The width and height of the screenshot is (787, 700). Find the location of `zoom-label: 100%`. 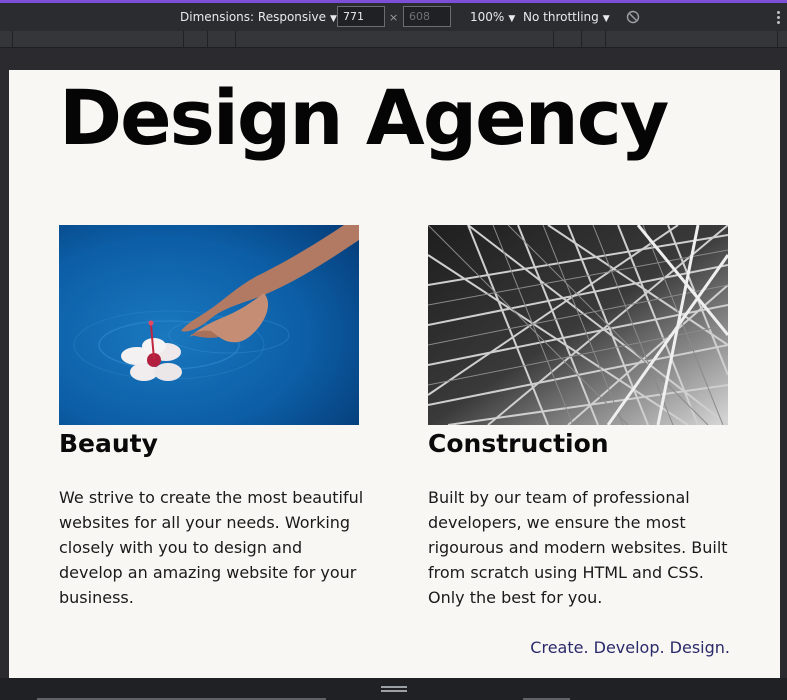

zoom-label: 100% is located at coordinates (487, 17).